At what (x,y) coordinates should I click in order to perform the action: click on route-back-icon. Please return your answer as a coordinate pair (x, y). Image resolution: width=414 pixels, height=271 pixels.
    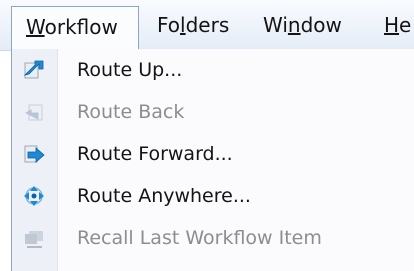
    Looking at the image, I should click on (34, 112).